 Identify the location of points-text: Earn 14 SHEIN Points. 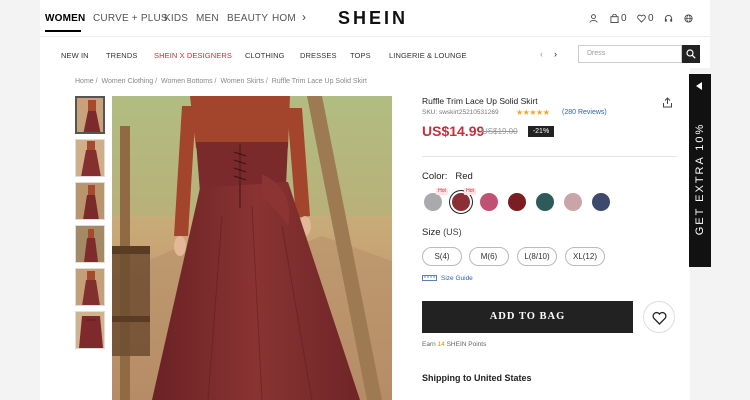
(454, 344).